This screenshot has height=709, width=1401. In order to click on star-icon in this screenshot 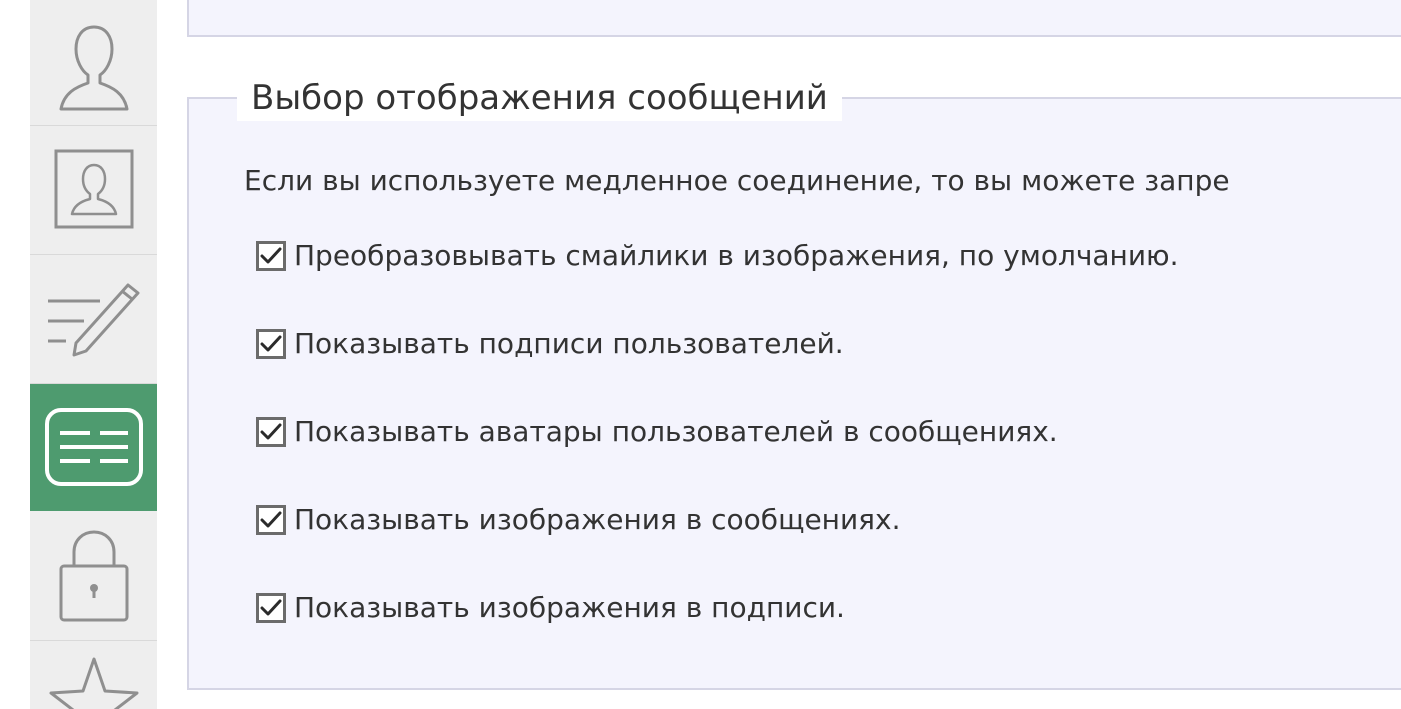, I will do `click(93, 683)`.